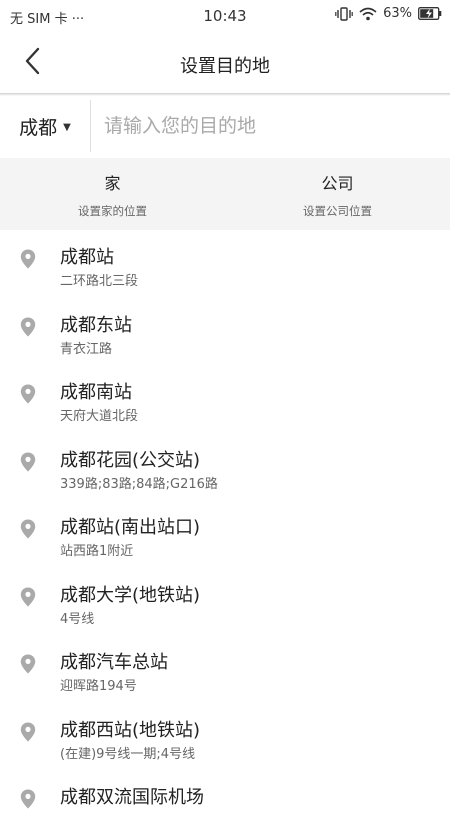 The height and width of the screenshot is (838, 450). What do you see at coordinates (112, 183) in the screenshot?
I see `home-label: 家` at bounding box center [112, 183].